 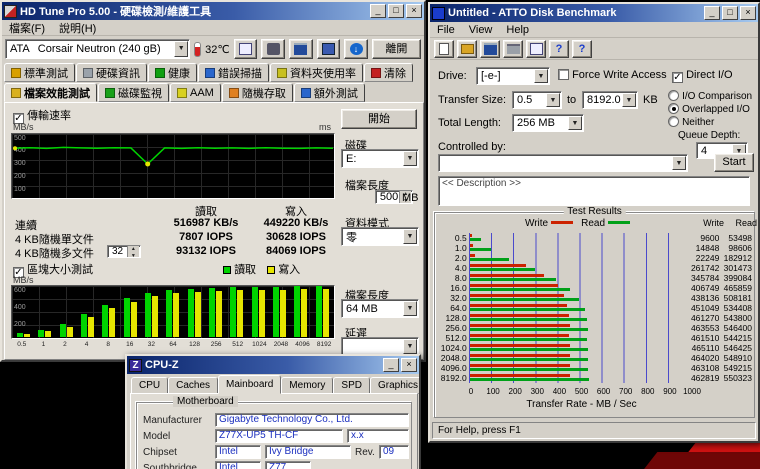 I want to click on atto-result-row: 64.0 451049 534408, so click(x=595, y=308).